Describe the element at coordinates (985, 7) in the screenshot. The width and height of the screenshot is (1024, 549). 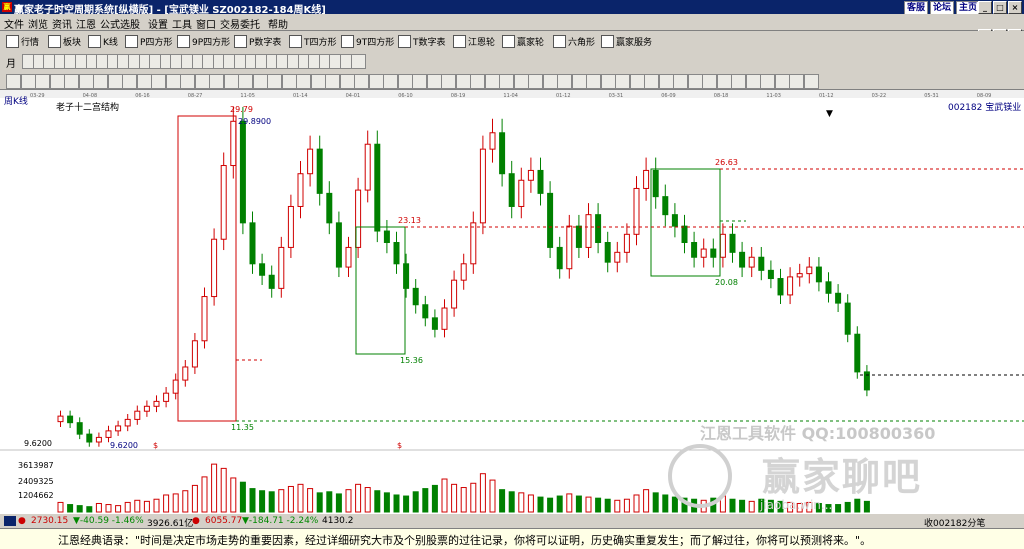
I see `minimize-icon: _` at that location.